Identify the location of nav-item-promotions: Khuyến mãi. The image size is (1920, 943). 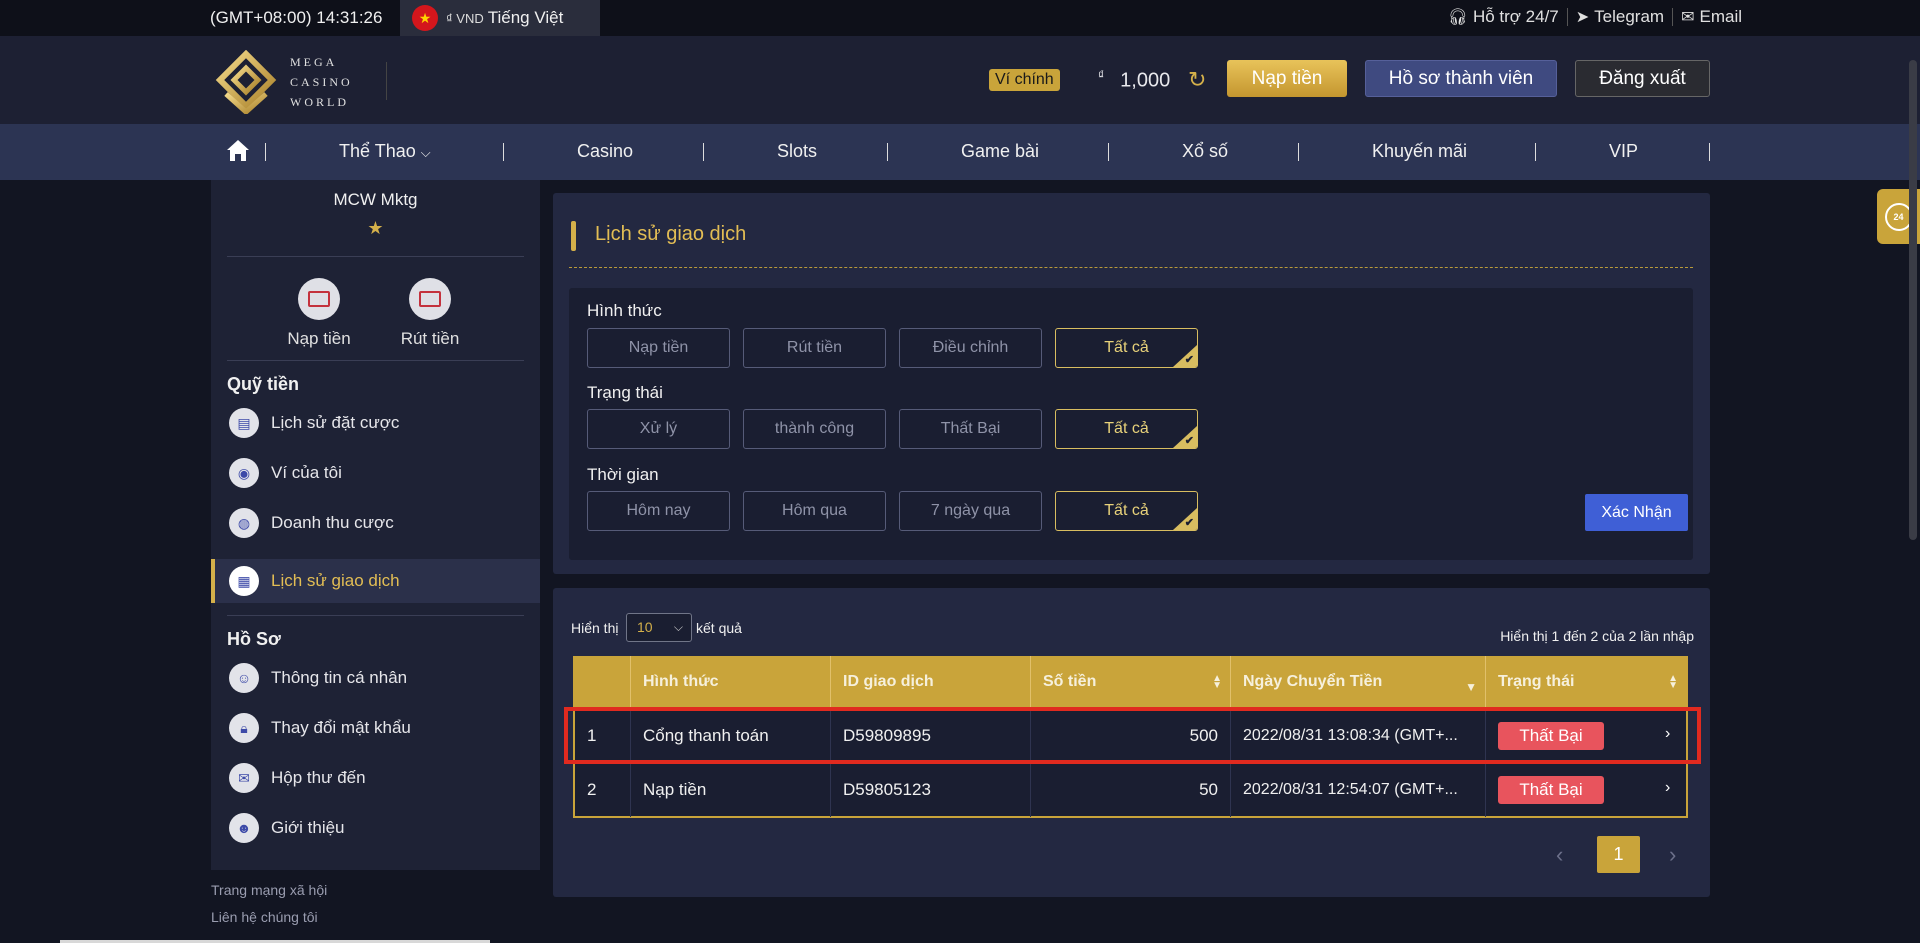
(1419, 151).